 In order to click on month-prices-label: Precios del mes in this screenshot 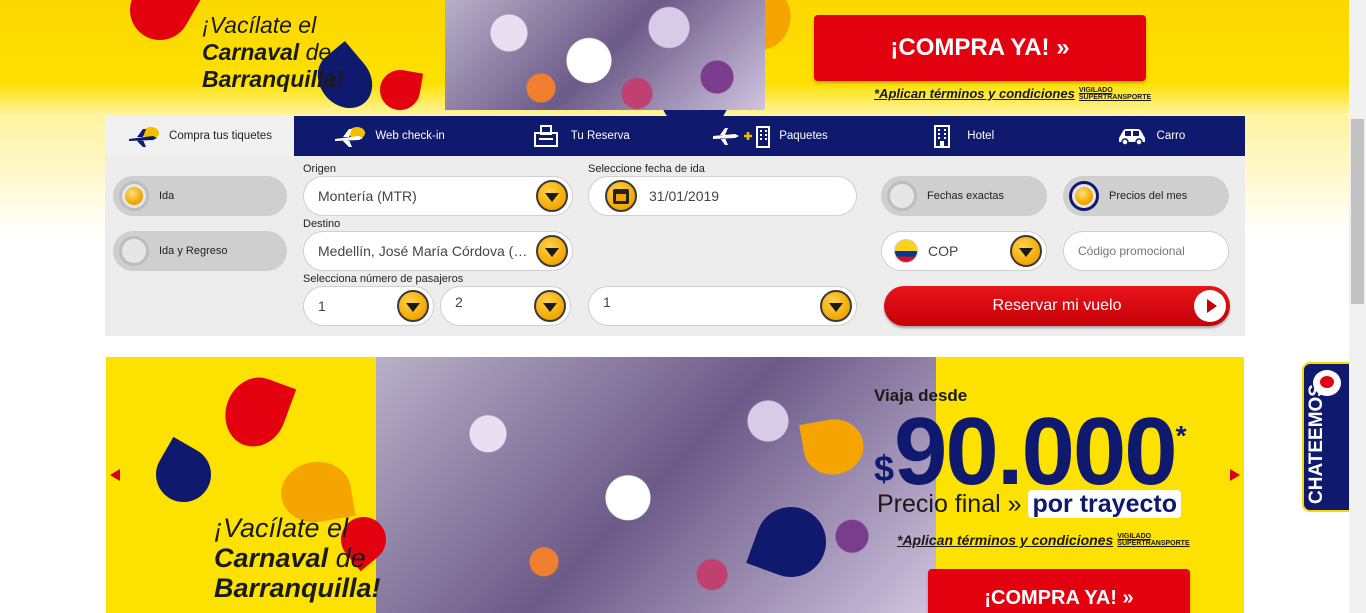, I will do `click(1148, 196)`.